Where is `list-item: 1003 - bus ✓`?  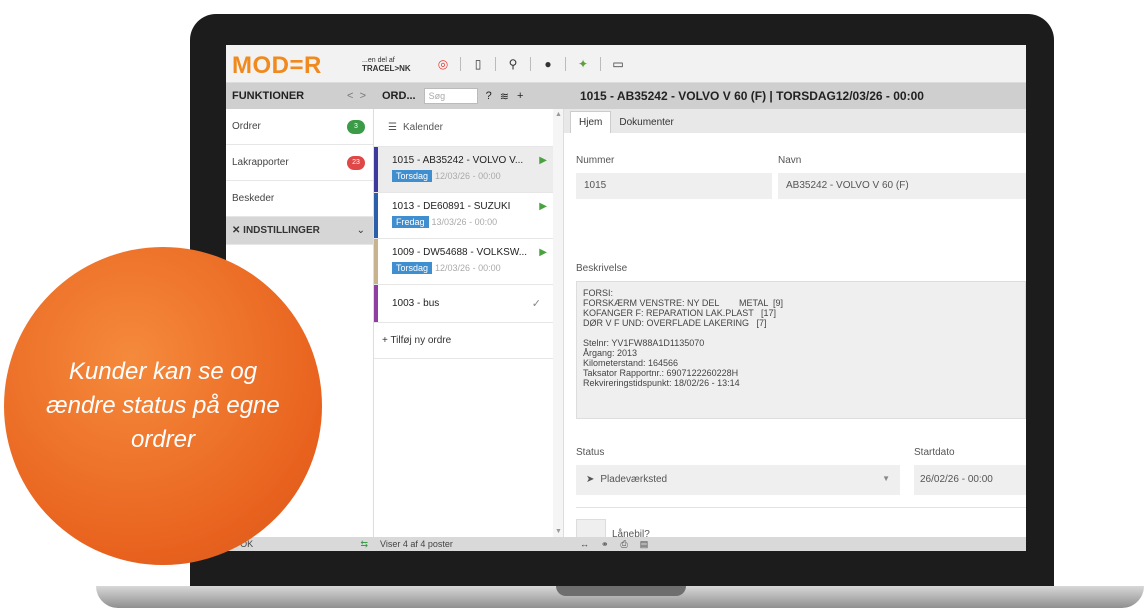
list-item: 1003 - bus ✓ is located at coordinates (468, 304).